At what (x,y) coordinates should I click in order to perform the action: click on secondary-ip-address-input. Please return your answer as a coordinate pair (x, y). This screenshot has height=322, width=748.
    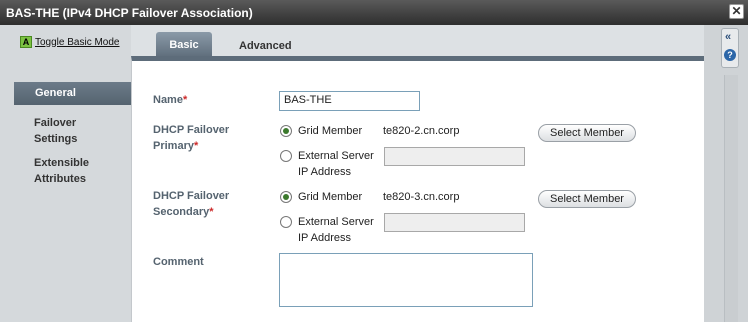
    Looking at the image, I should click on (454, 222).